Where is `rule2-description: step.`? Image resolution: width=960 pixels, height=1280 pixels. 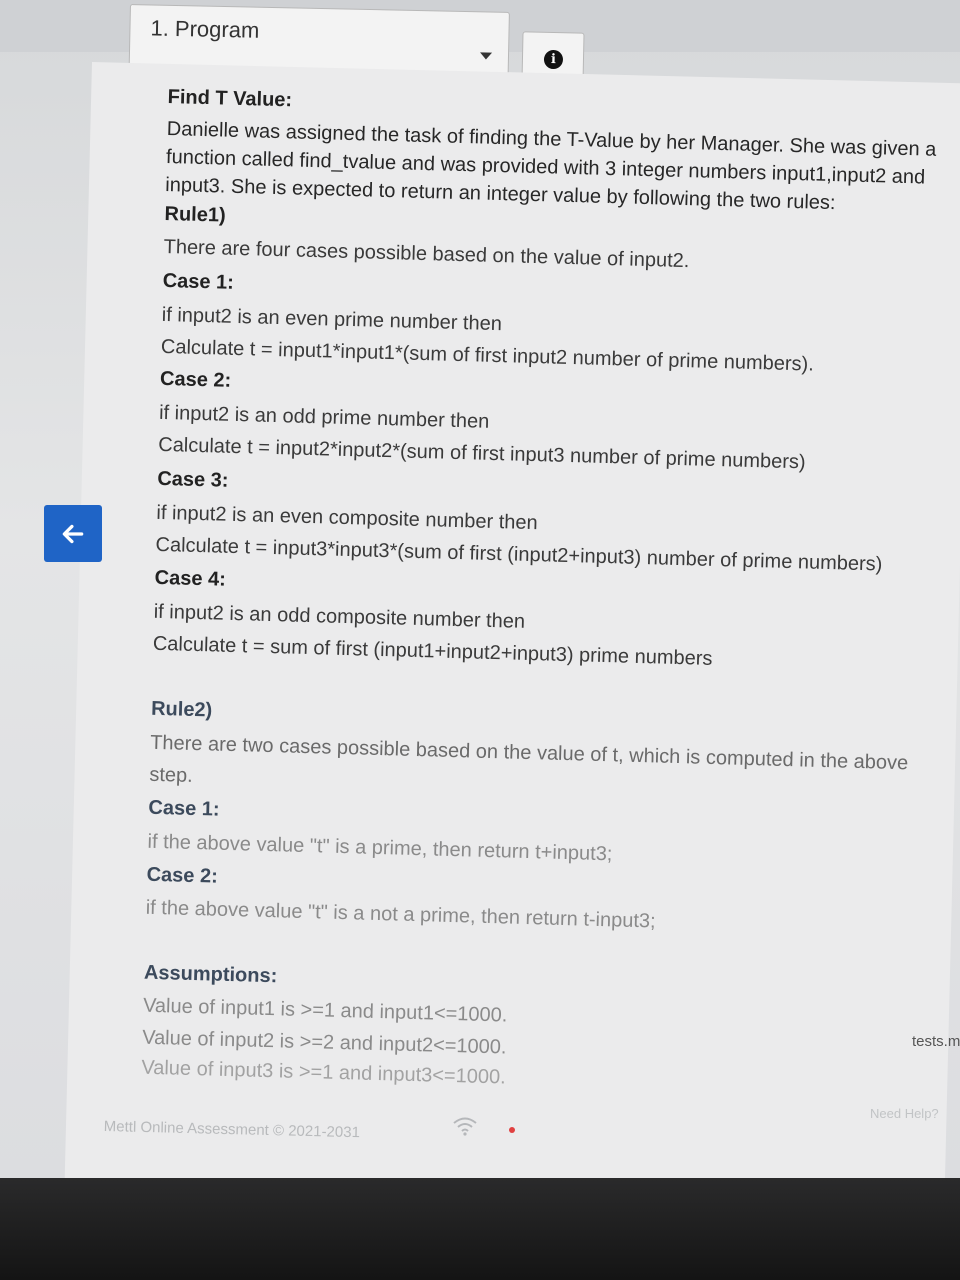 rule2-description: step. is located at coordinates (171, 775).